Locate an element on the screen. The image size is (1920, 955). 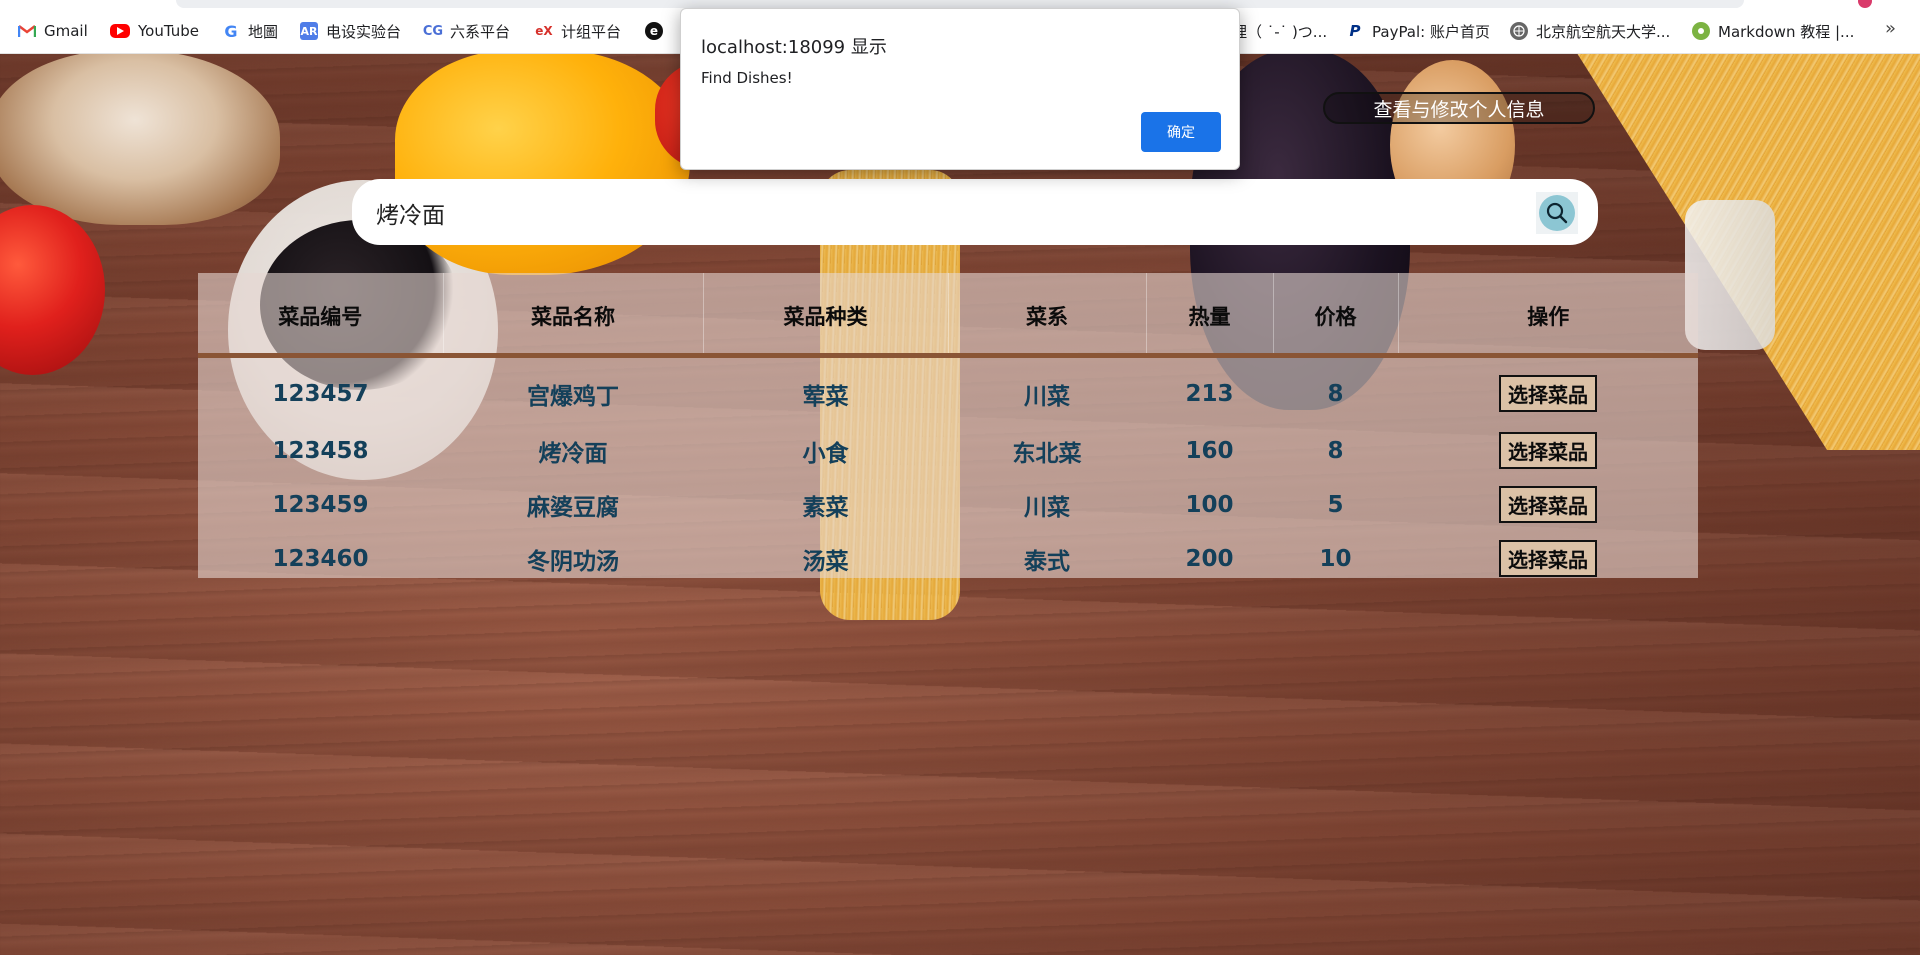
dish-category: 荤菜 is located at coordinates (825, 396).